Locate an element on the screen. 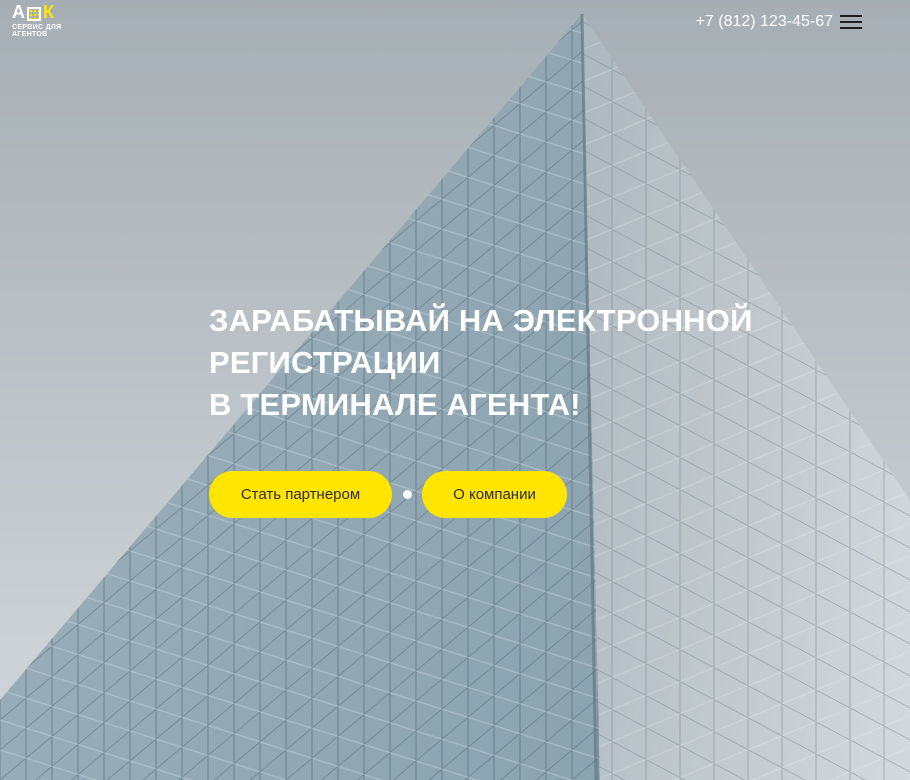 This screenshot has width=910, height=780. headline-line: ЗАРАБАТЫВАЙ НА ЭЛЕКТРОННОЙ is located at coordinates (481, 320).